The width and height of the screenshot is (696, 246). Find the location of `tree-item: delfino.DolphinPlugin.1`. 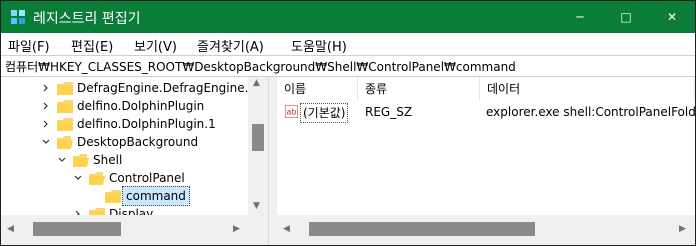

tree-item: delfino.DolphinPlugin.1 is located at coordinates (124, 124).